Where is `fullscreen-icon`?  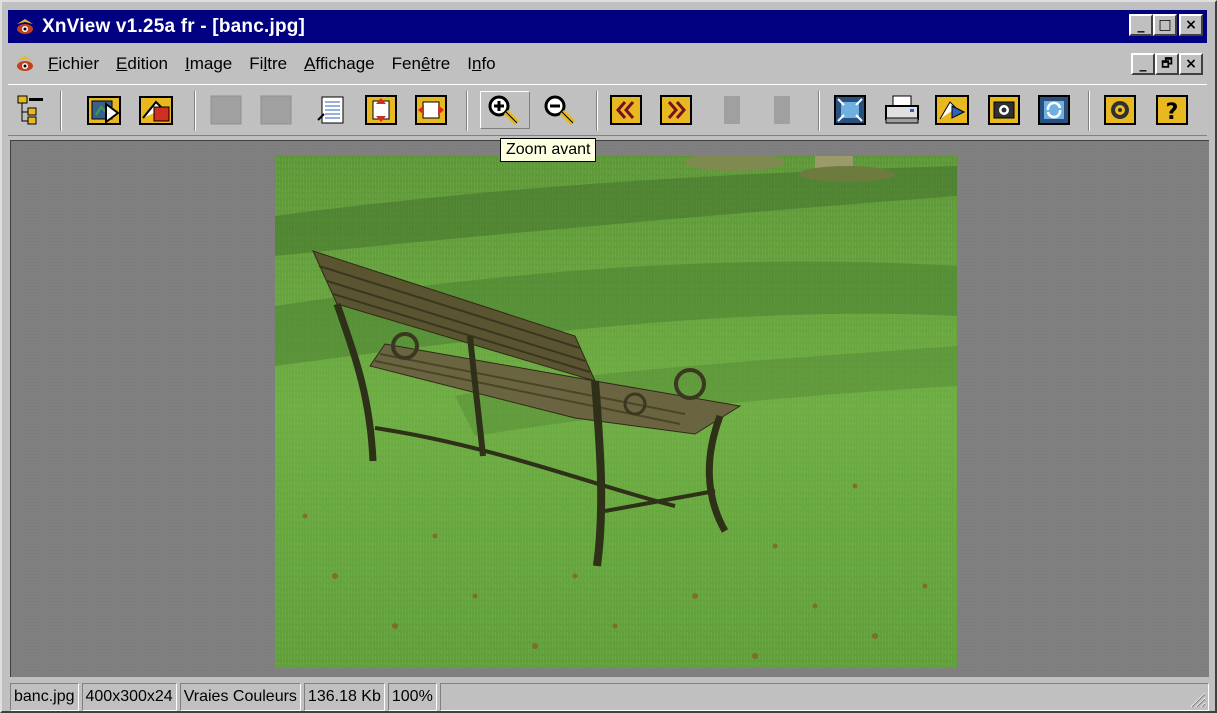
fullscreen-icon is located at coordinates (850, 110).